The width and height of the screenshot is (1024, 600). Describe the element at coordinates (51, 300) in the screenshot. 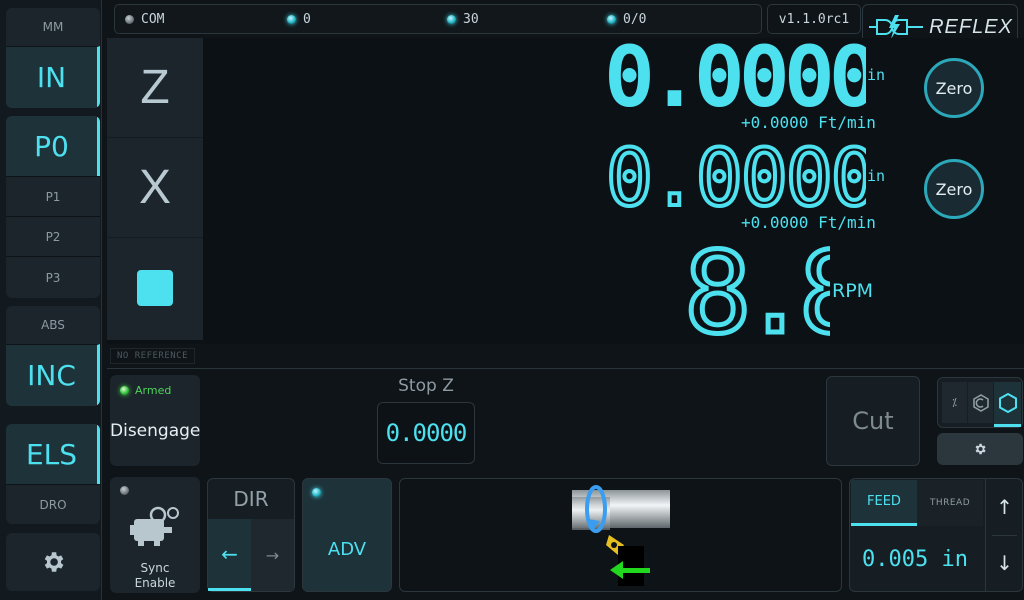

I see `sidebar: MM IN P0 P1 P2 P3 ABS INC ELS DRO` at that location.